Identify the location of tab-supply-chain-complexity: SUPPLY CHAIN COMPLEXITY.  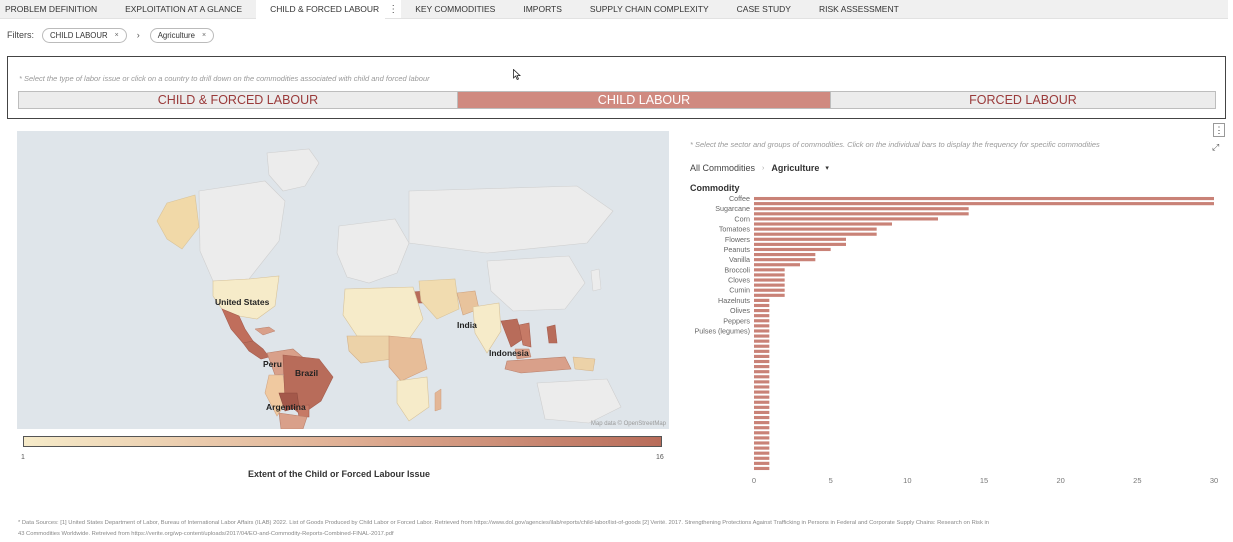
(649, 9).